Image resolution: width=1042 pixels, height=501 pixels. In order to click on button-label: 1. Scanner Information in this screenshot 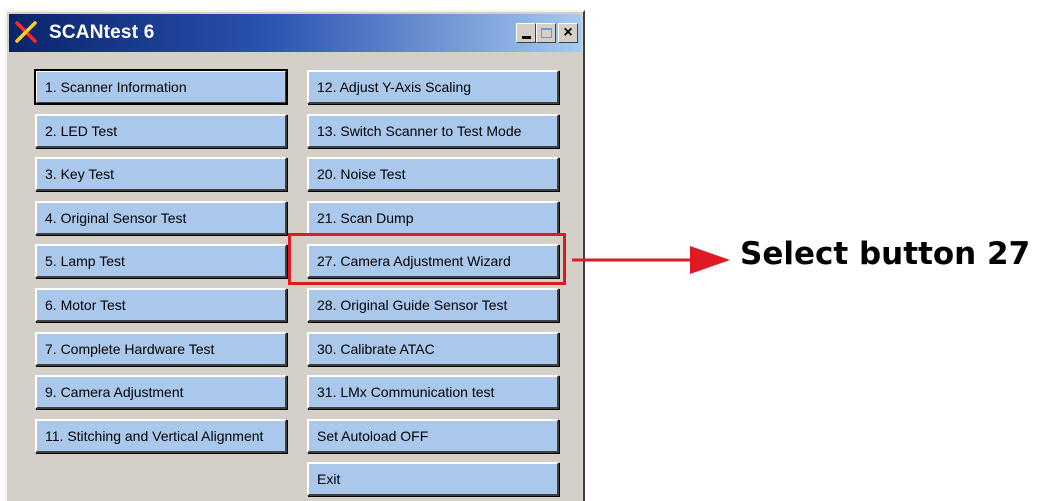, I will do `click(116, 87)`.